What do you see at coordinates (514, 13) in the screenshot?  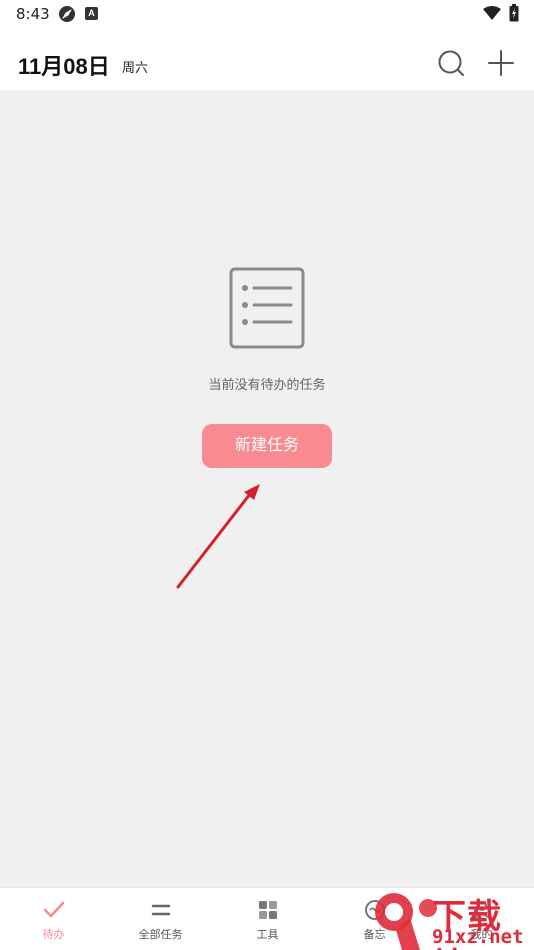 I see `battery-charging-icon` at bounding box center [514, 13].